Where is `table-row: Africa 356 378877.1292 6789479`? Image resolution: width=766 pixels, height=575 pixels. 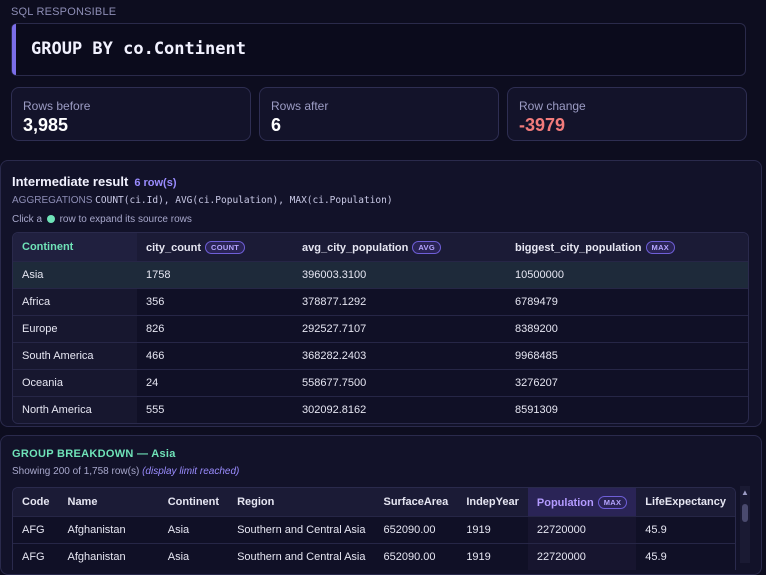 table-row: Africa 356 378877.1292 6789479 is located at coordinates (380, 302).